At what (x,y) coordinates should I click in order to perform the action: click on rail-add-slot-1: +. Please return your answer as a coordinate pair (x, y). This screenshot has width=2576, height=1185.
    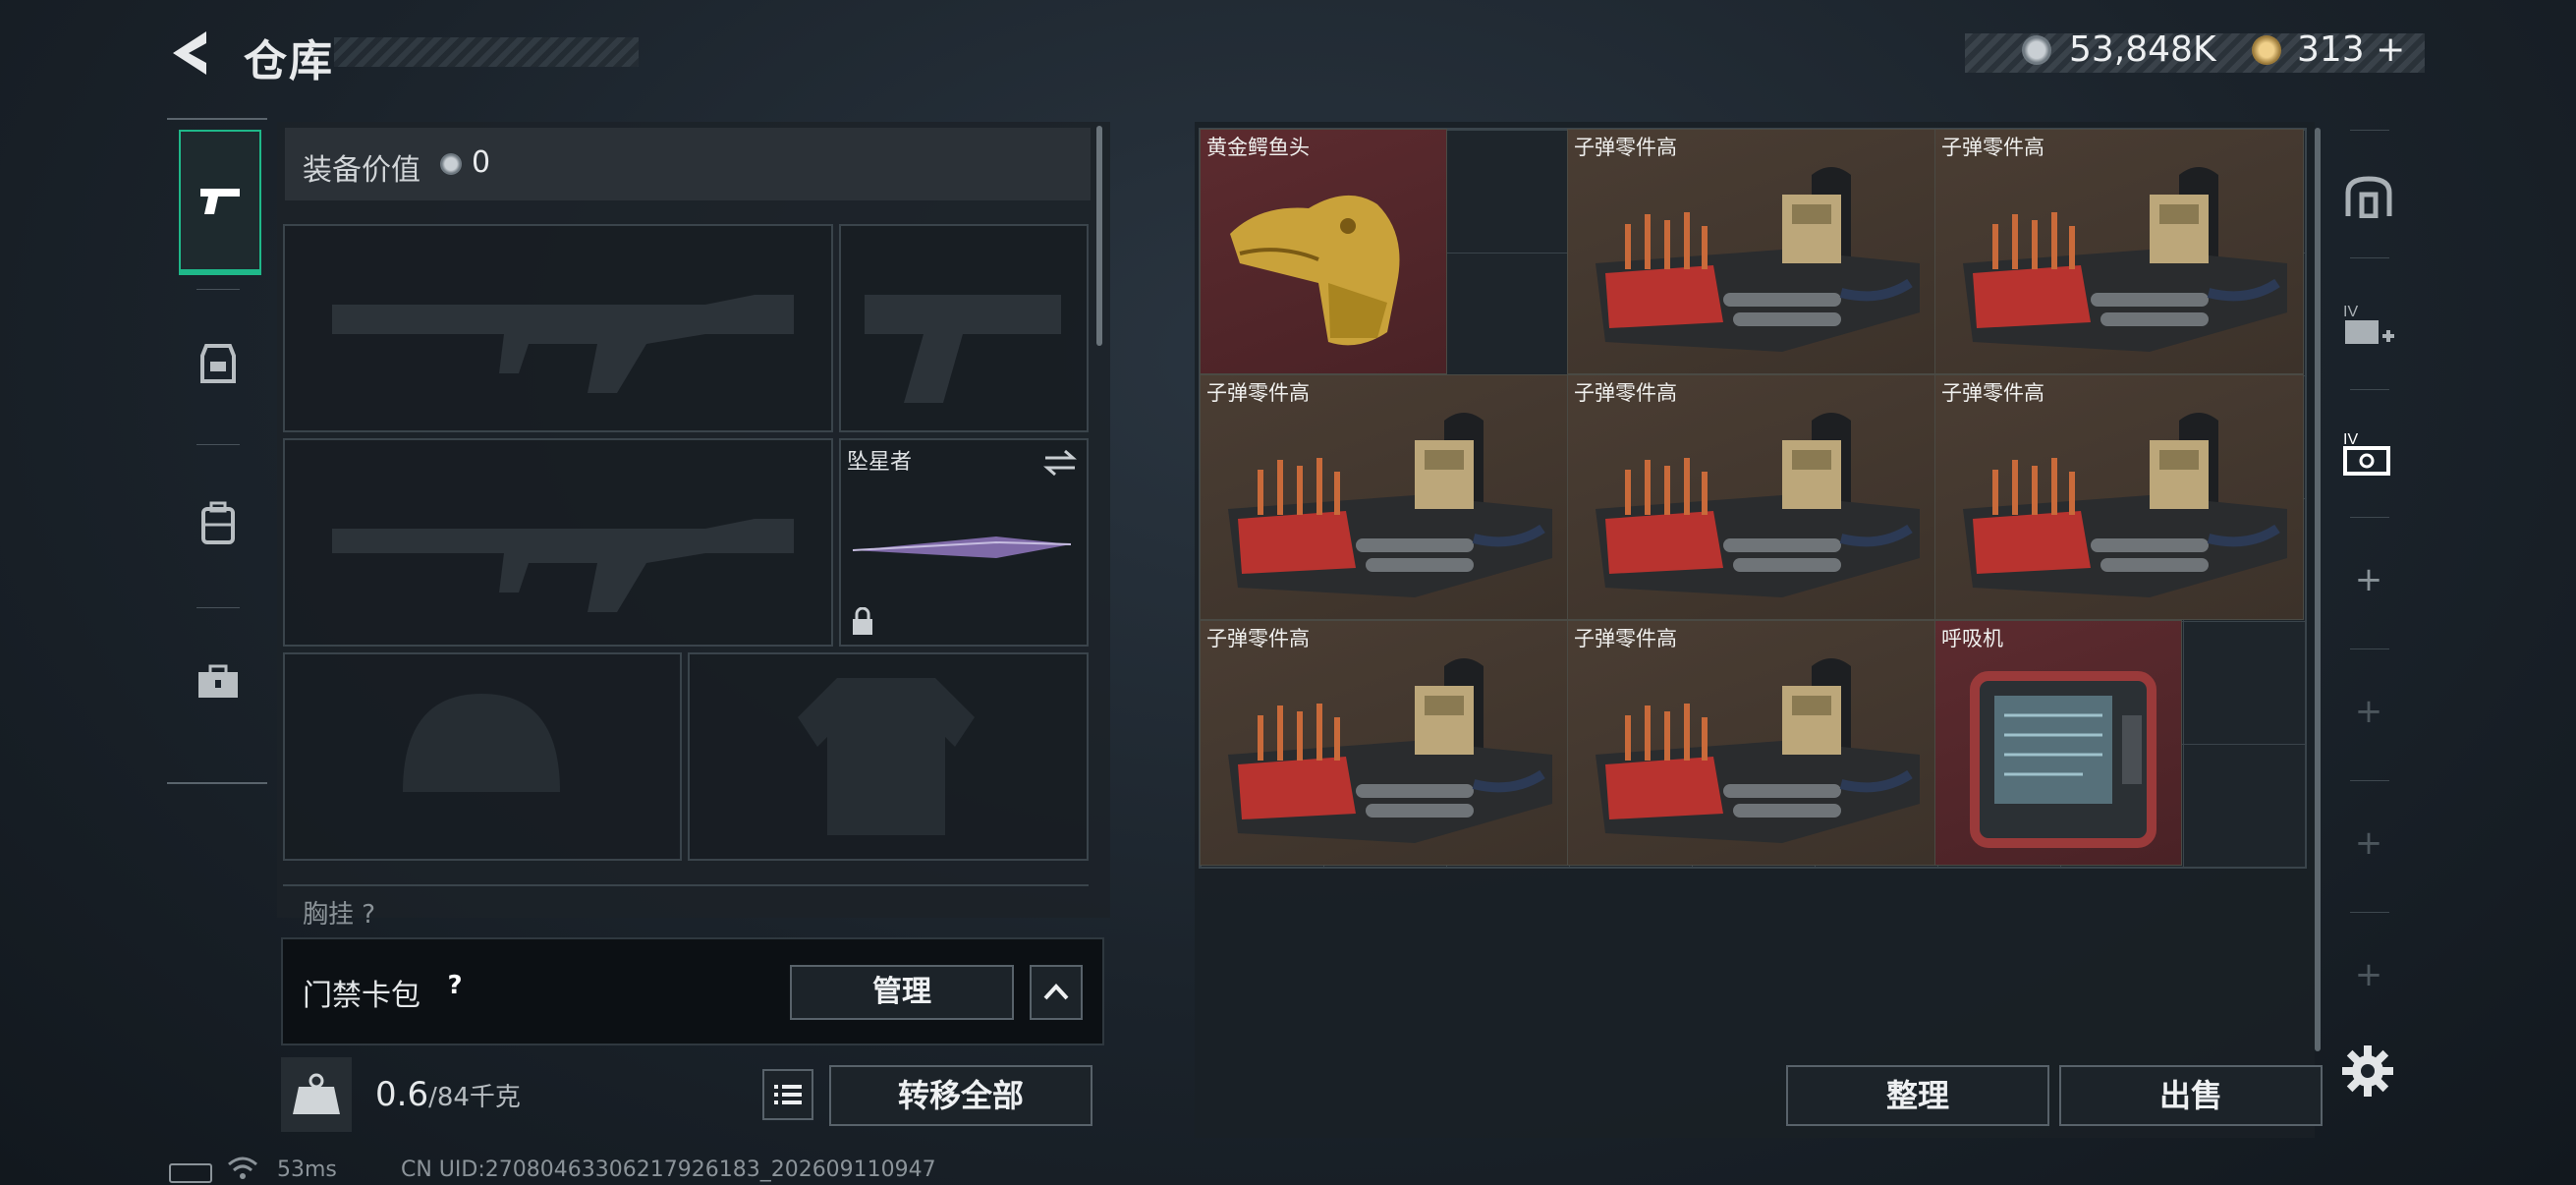
    Looking at the image, I should click on (2368, 580).